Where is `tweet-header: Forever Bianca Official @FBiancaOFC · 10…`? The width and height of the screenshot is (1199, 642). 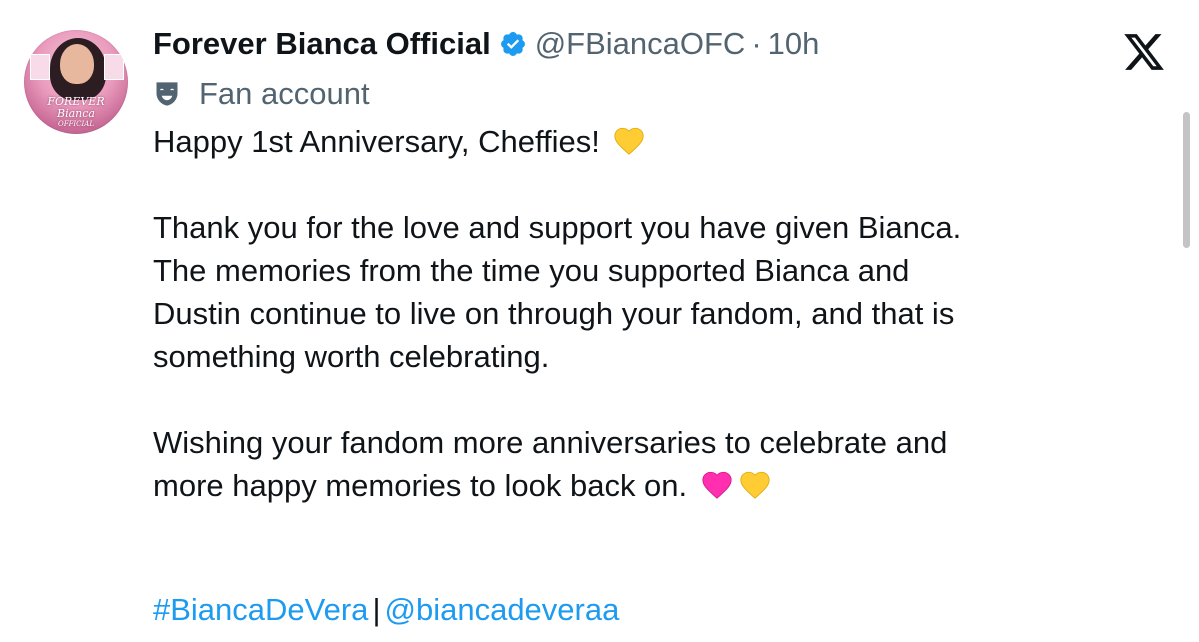
tweet-header: Forever Bianca Official @FBiancaOFC · 10… is located at coordinates (486, 44).